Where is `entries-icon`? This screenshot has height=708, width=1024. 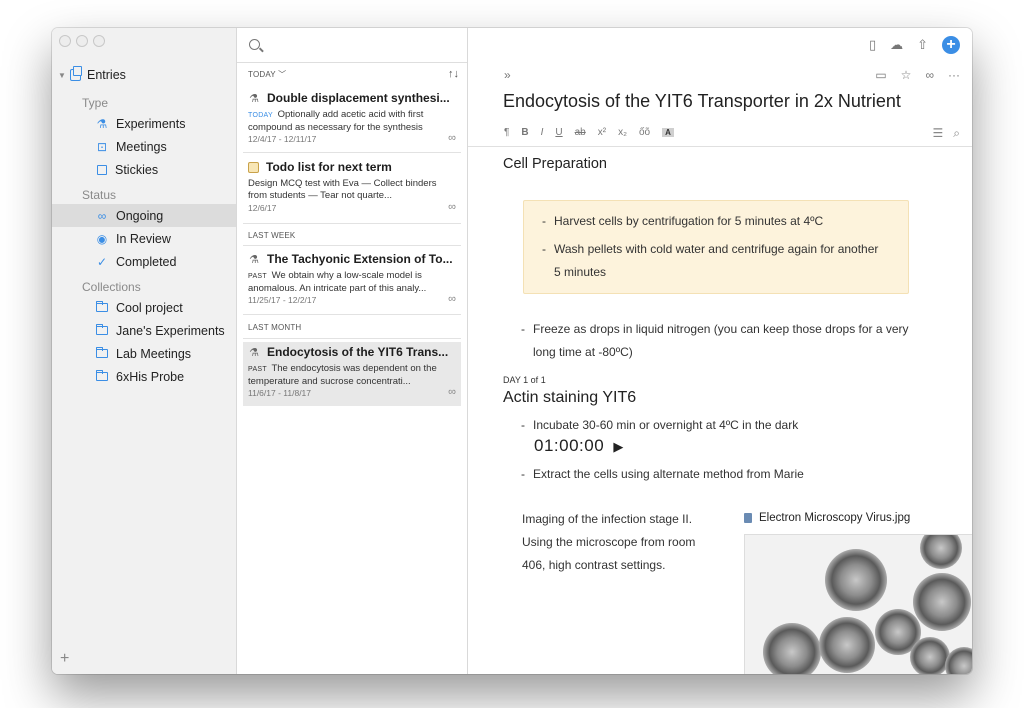 entries-icon is located at coordinates (76, 73).